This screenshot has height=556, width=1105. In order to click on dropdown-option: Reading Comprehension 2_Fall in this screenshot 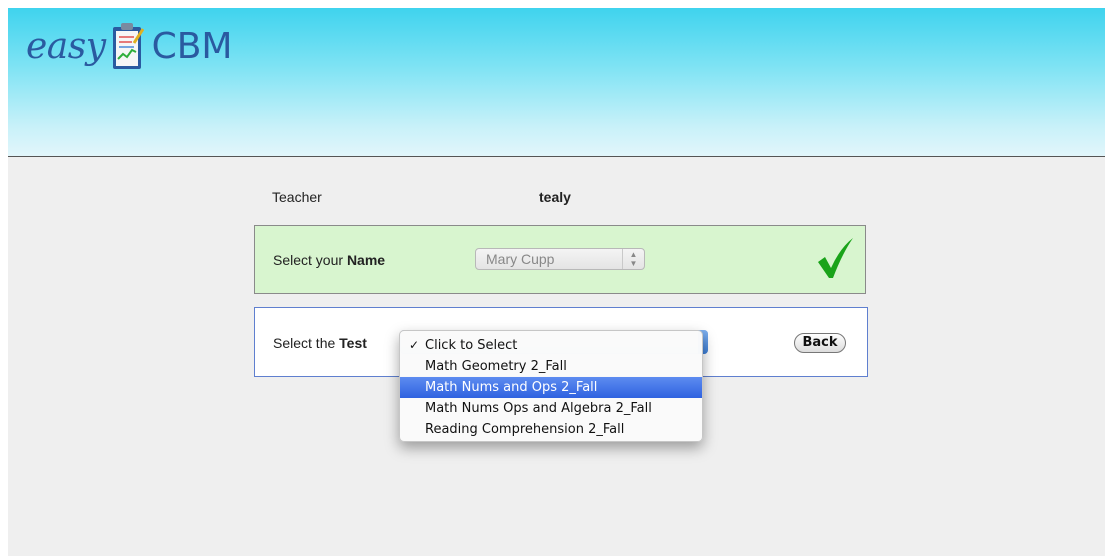, I will do `click(551, 429)`.